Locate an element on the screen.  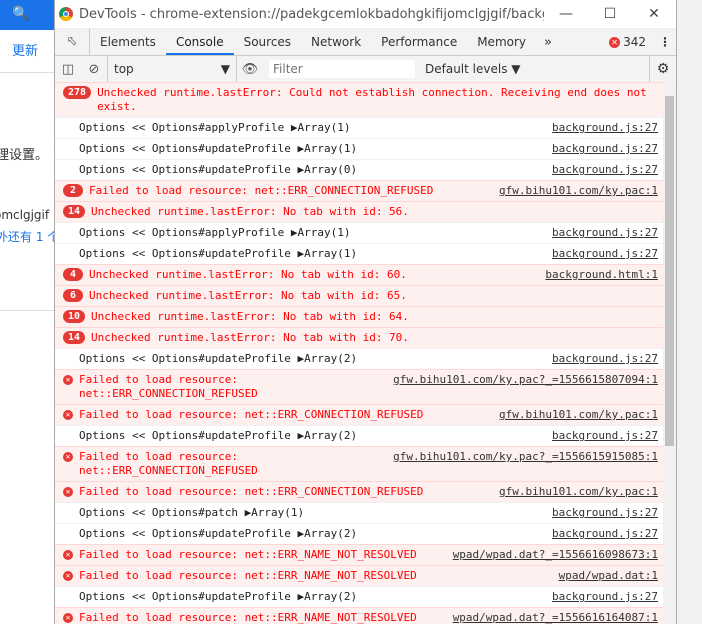
background-scroll-area is located at coordinates (689, 312).